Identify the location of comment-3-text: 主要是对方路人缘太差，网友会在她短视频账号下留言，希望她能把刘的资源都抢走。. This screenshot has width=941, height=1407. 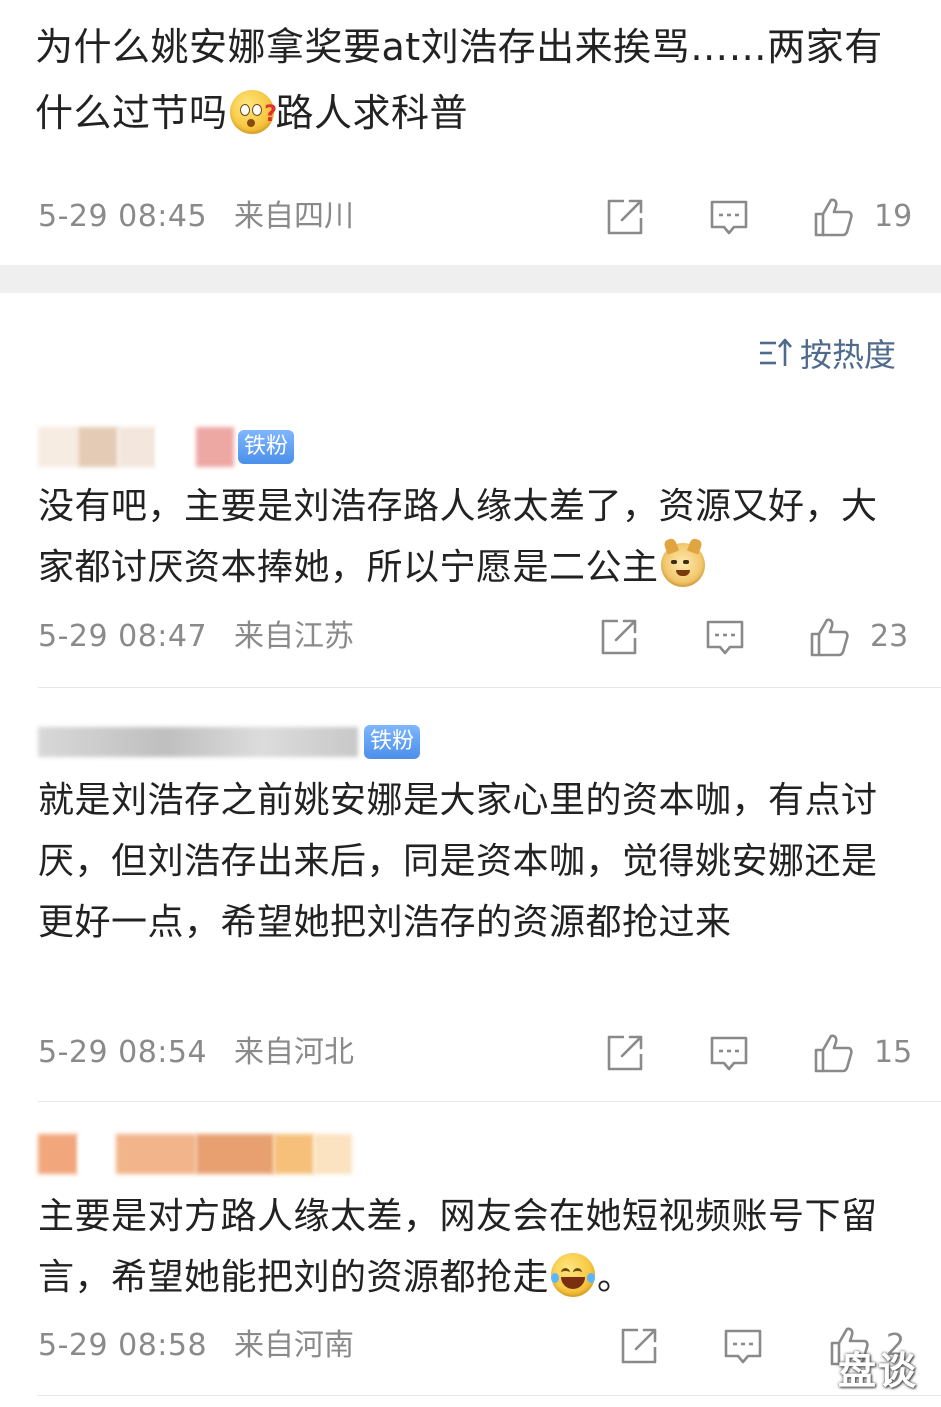
(473, 1247).